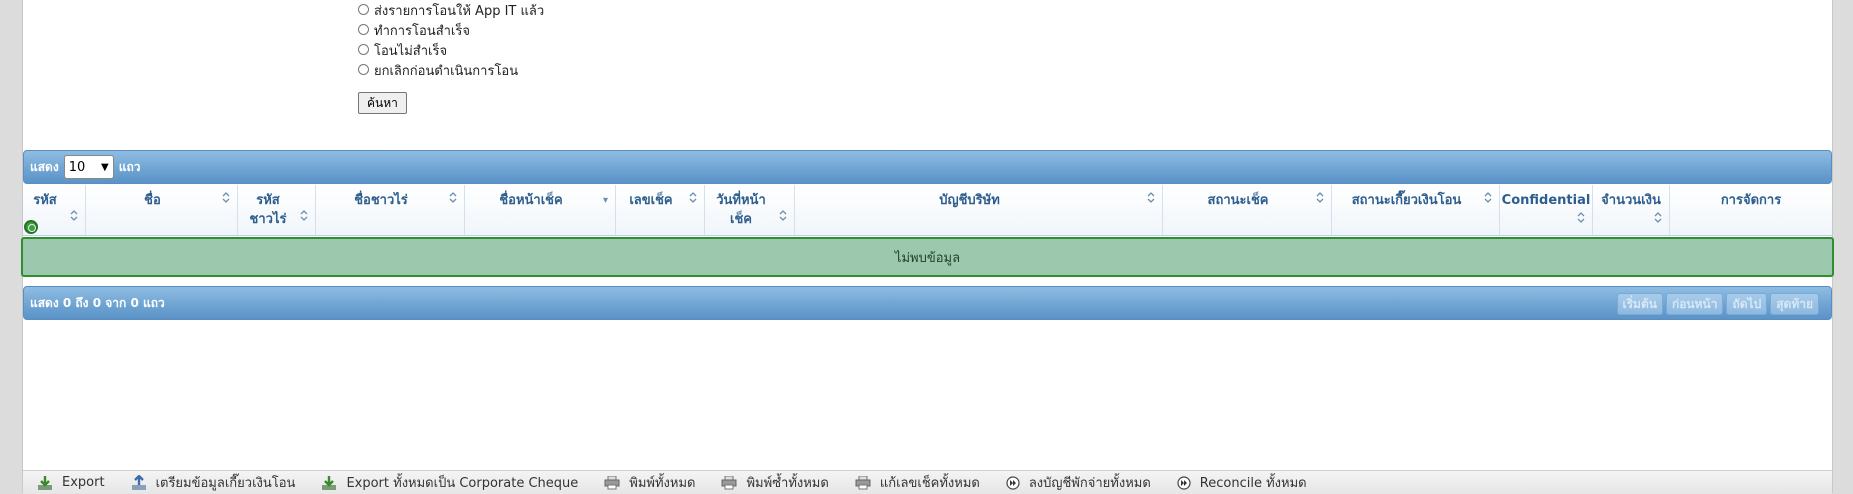 This screenshot has width=1853, height=494. I want to click on toolbar-label: Export ทั้งหมดเป็น Corporate Cheque, so click(462, 483).